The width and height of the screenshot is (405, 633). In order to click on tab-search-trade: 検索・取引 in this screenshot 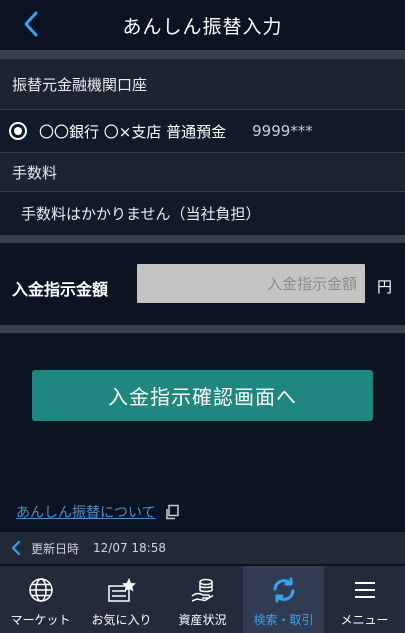, I will do `click(283, 599)`.